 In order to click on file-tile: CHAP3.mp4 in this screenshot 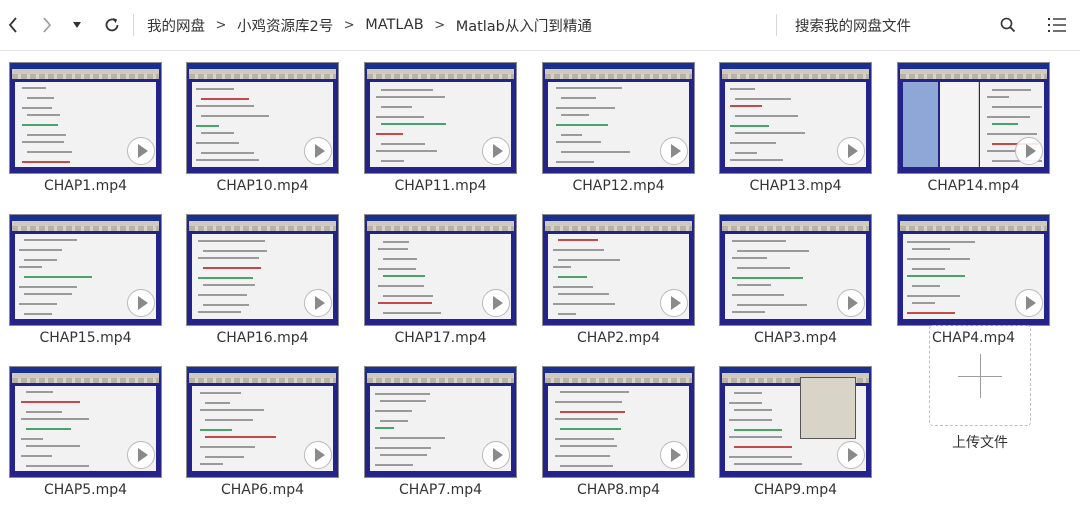, I will do `click(797, 275)`.